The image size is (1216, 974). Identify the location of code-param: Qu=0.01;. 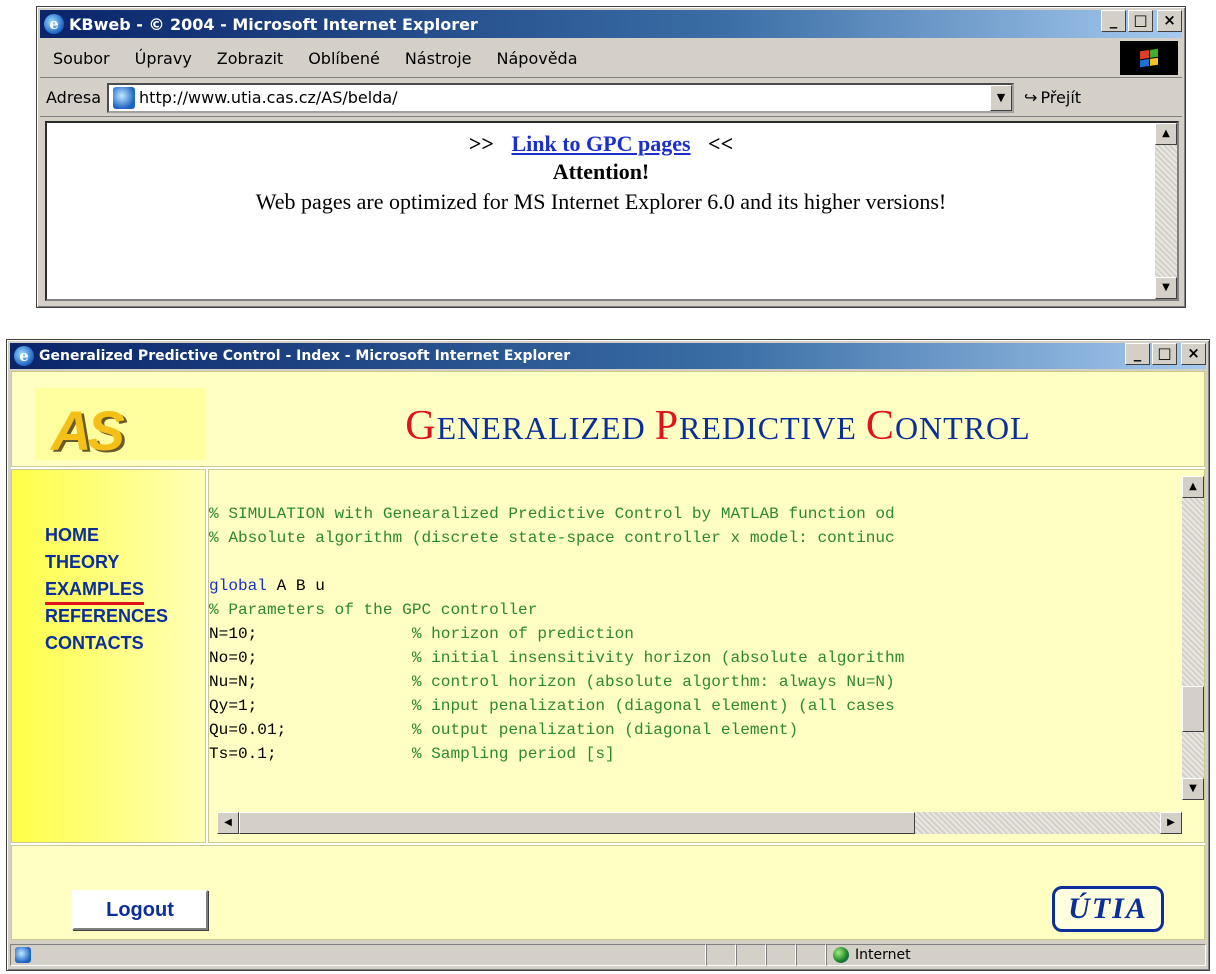
(248, 730).